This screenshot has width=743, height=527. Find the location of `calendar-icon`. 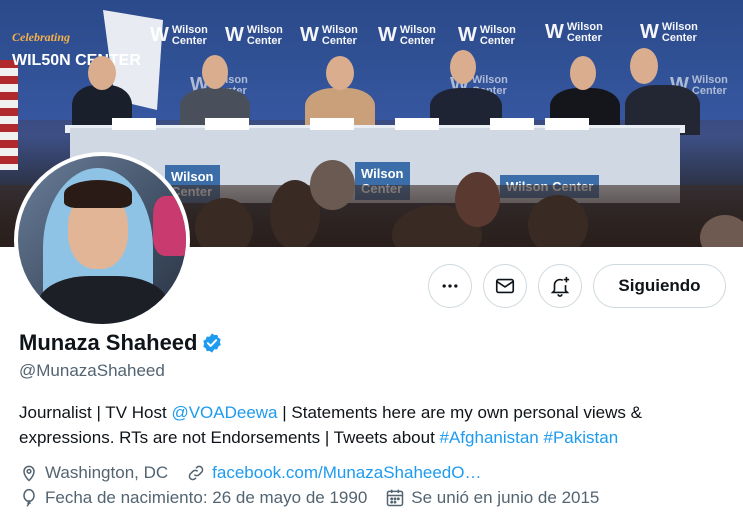

calendar-icon is located at coordinates (395, 498).